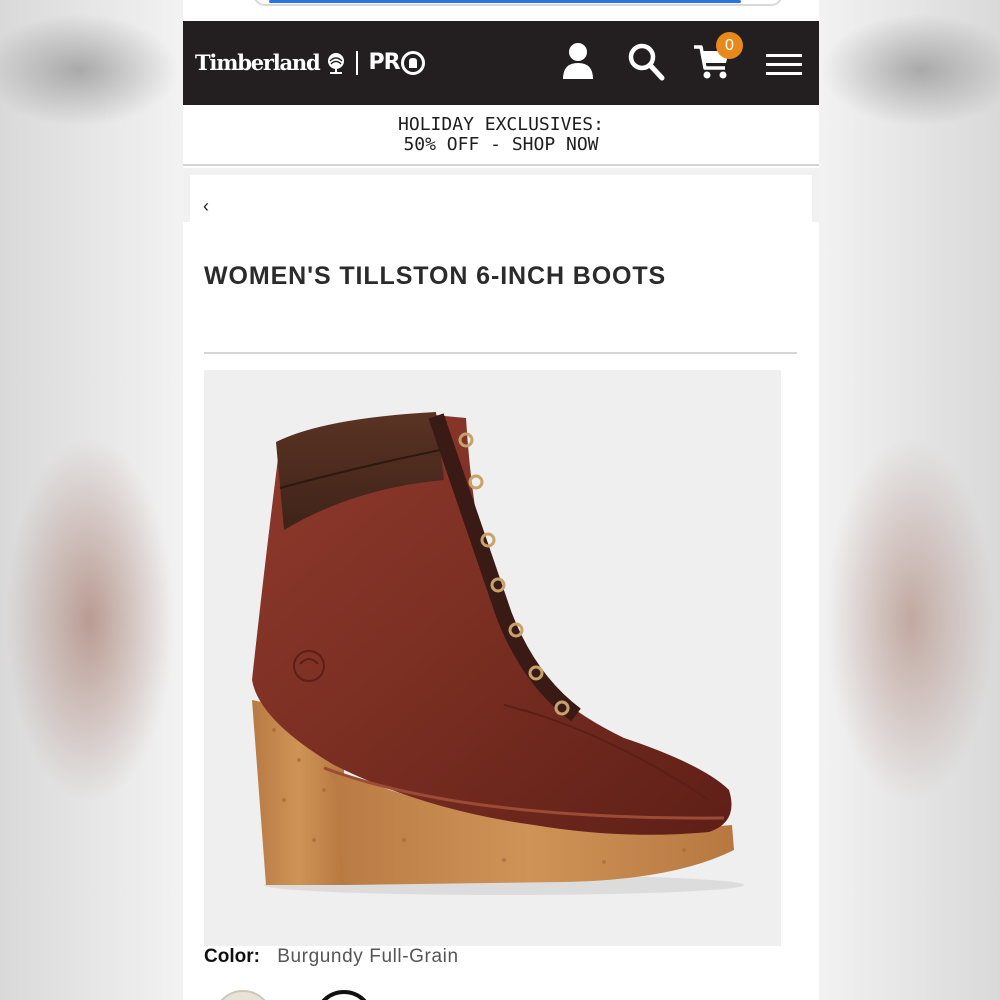 This screenshot has height=1000, width=1000. I want to click on promo-line-1: HOLIDAY EXCLUSIVES:, so click(501, 124).